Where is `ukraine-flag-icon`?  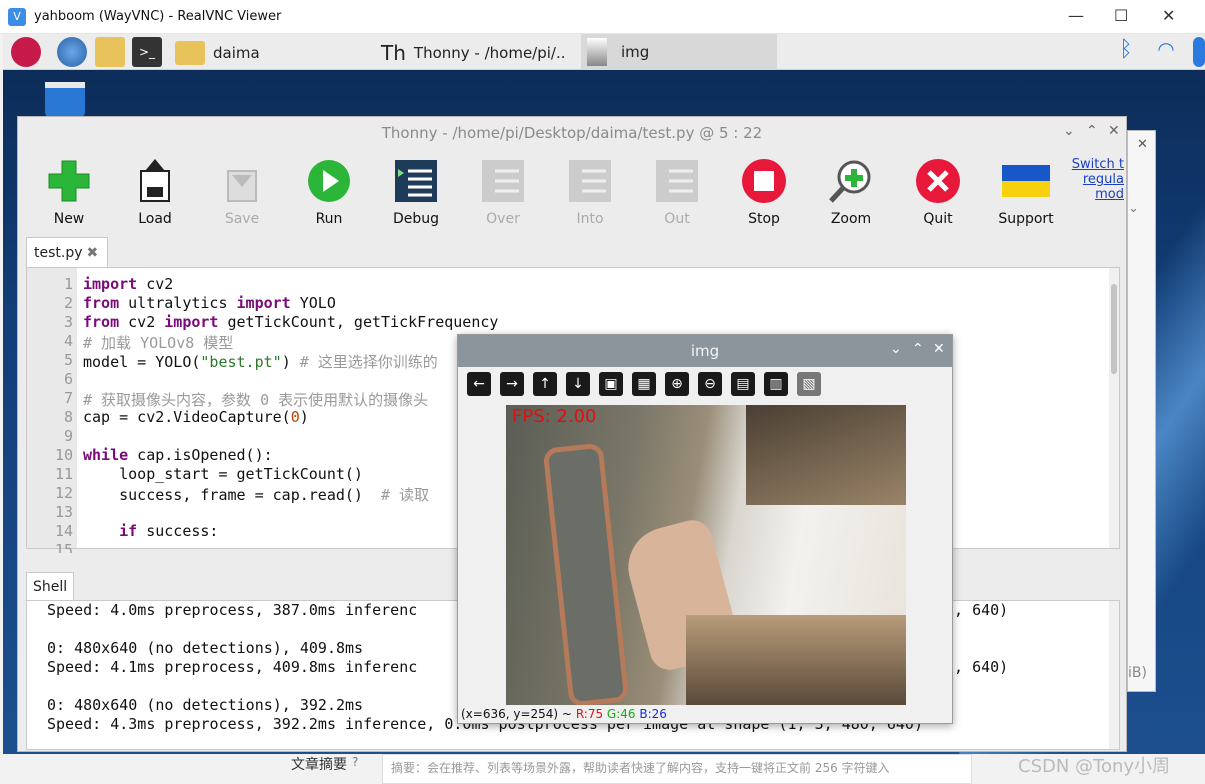 ukraine-flag-icon is located at coordinates (1026, 181).